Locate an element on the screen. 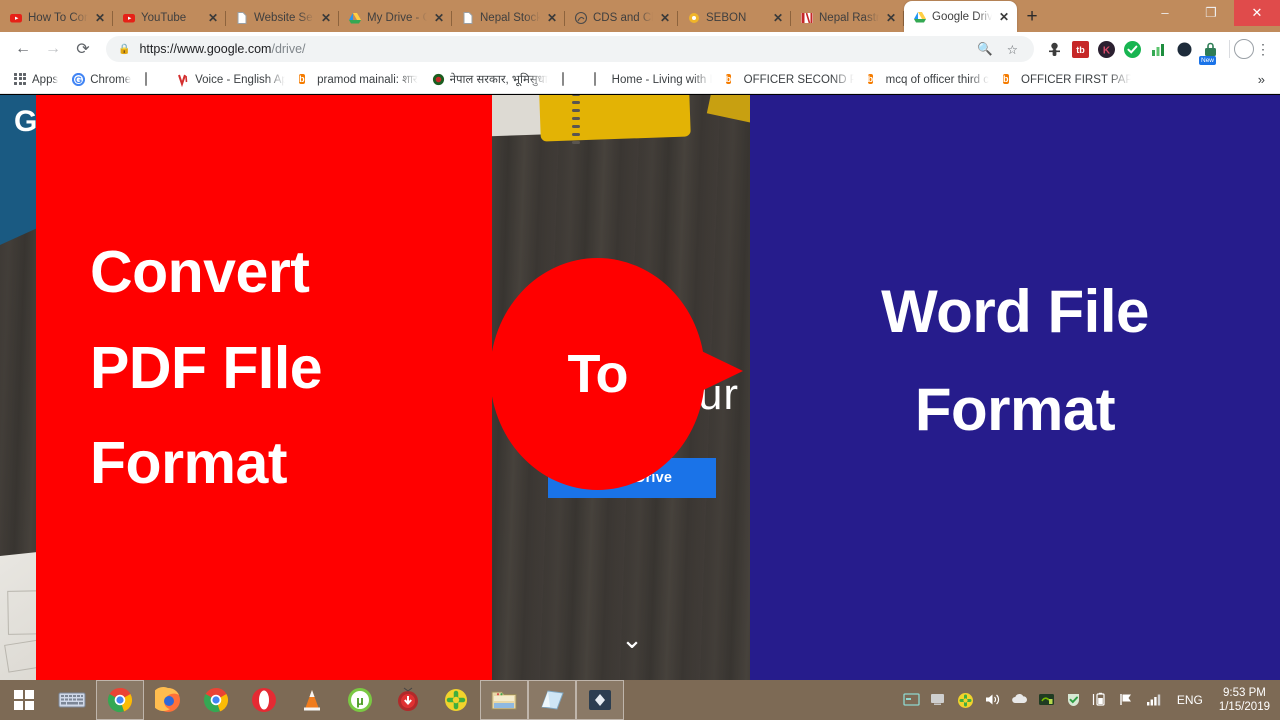 Image resolution: width=1280 pixels, height=720 pixels. tab-title: My Drive - G is located at coordinates (397, 18).